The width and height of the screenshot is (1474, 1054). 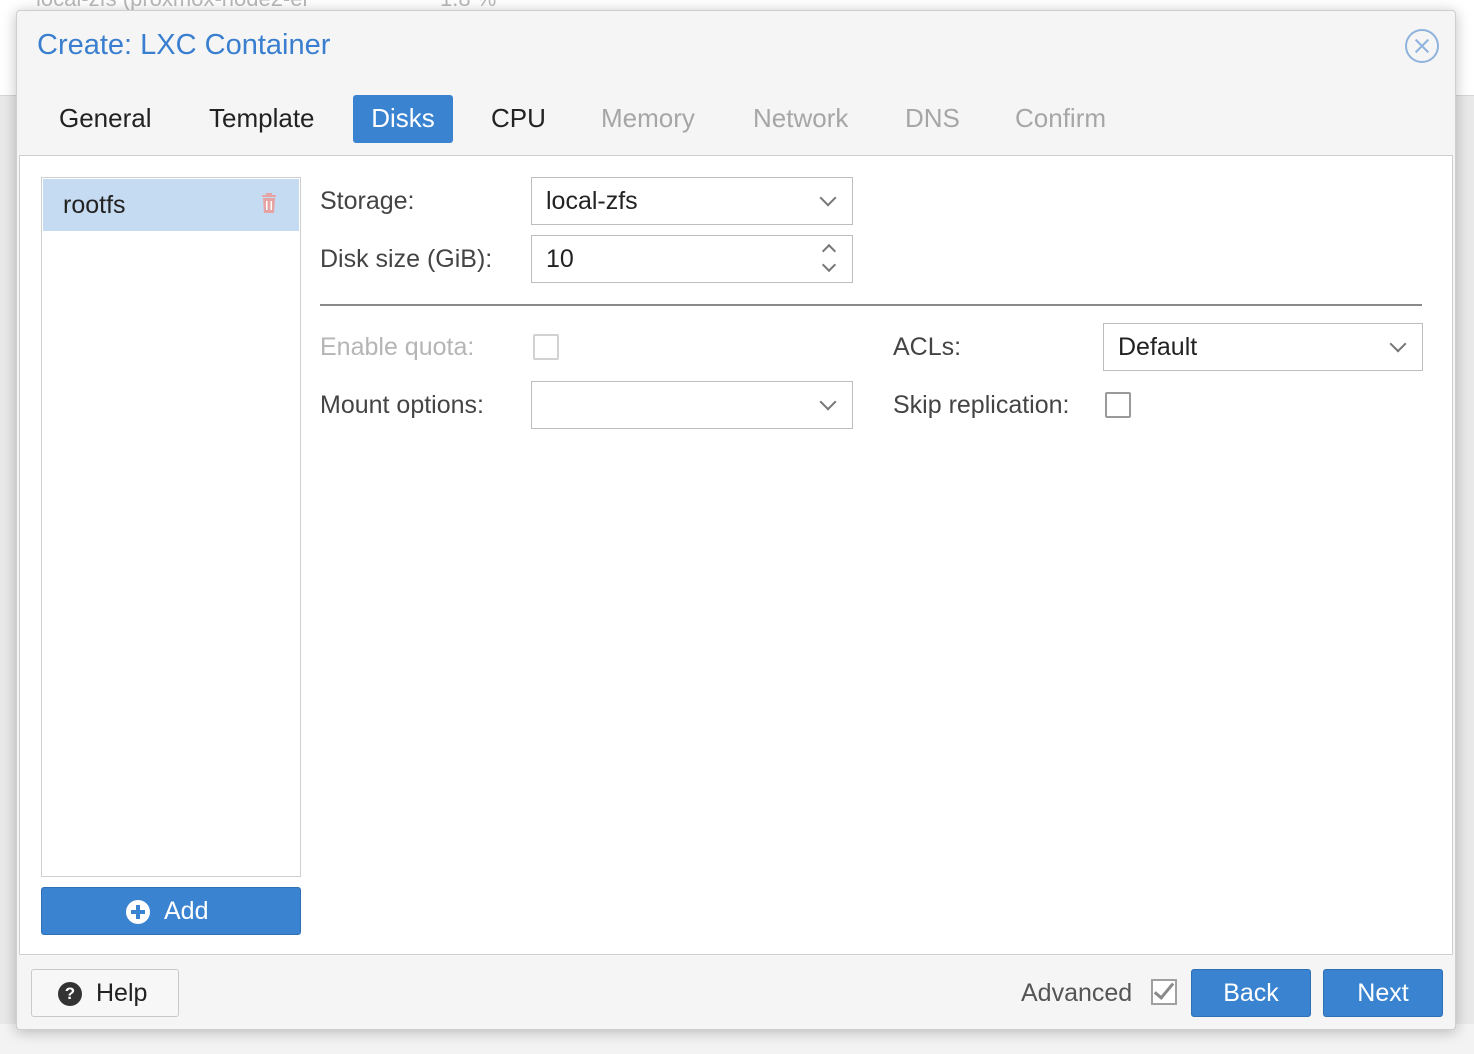 I want to click on acls-select: Default, so click(x=1263, y=347).